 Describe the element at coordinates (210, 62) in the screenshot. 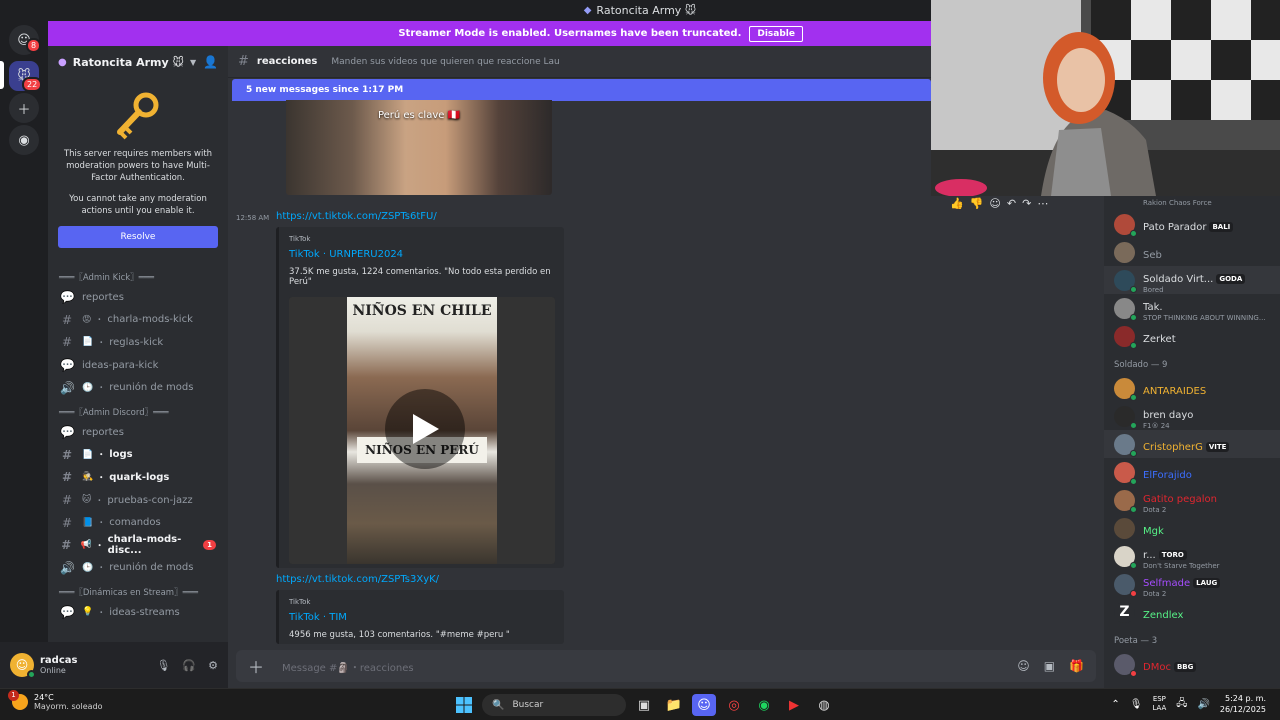

I see `invite-people-icon: 👤` at that location.